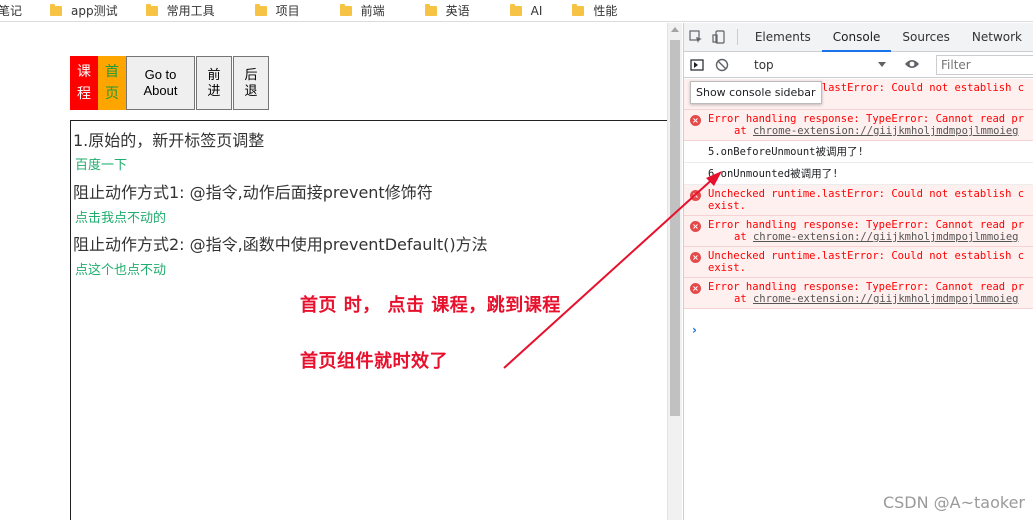 This screenshot has width=1033, height=520. I want to click on back-button: 后退, so click(251, 83).